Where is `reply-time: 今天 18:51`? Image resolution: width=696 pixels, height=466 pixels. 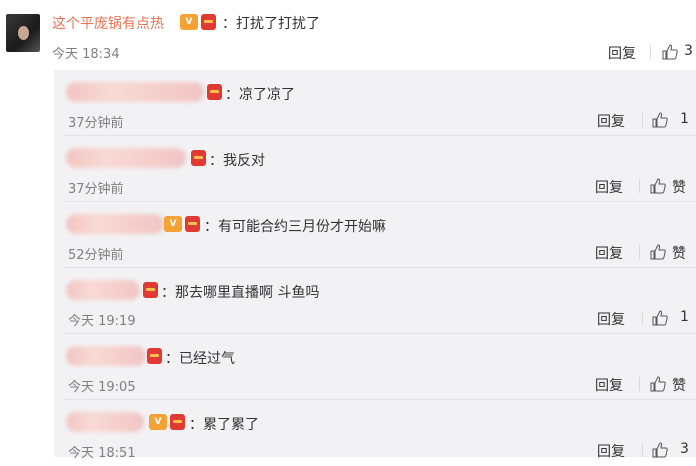
reply-time: 今天 18:51 is located at coordinates (102, 453).